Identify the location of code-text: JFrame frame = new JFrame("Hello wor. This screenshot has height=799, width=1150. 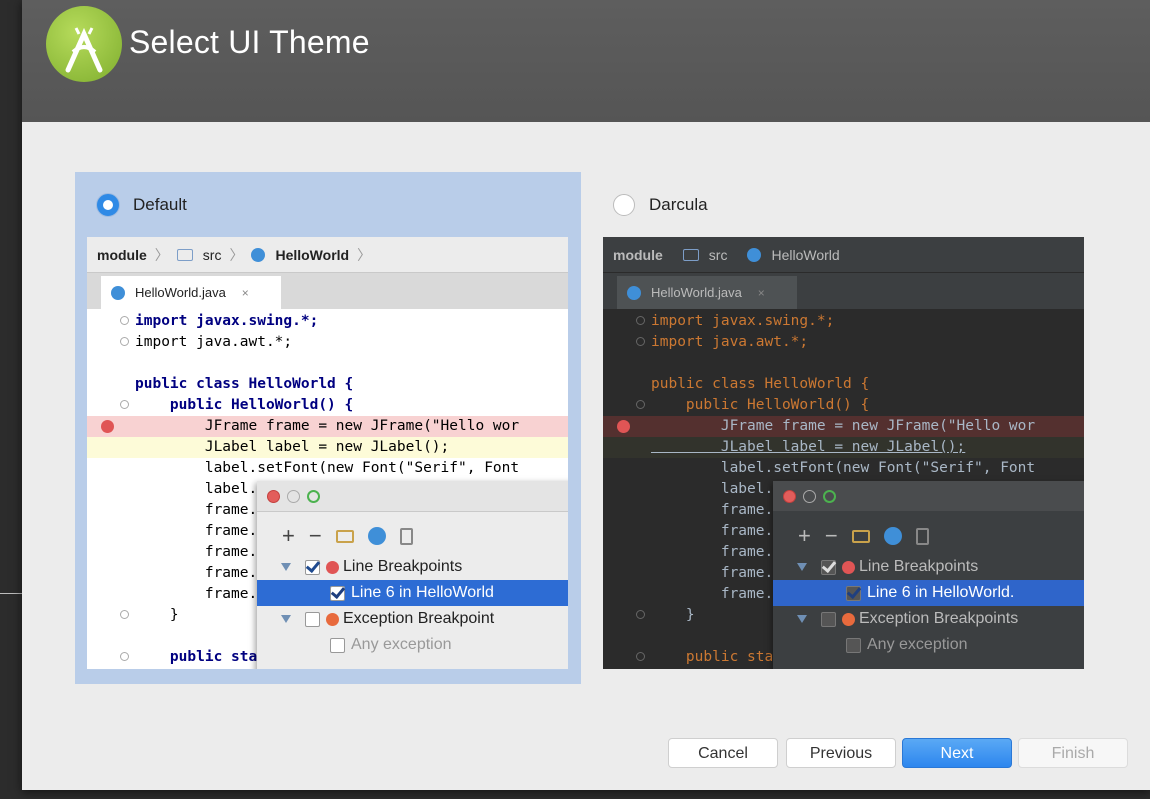
(843, 426).